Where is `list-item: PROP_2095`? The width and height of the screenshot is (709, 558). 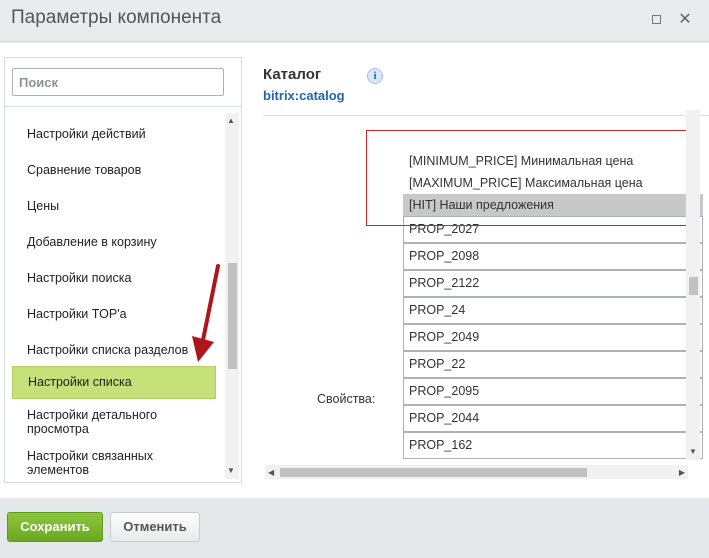
list-item: PROP_2095 is located at coordinates (553, 391).